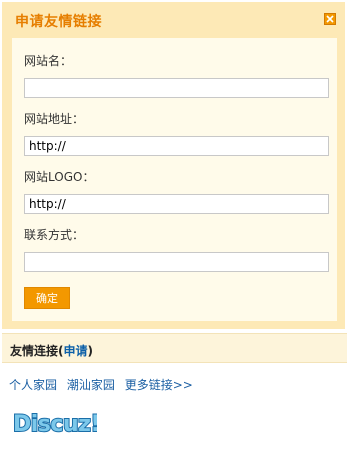 The width and height of the screenshot is (349, 453). I want to click on discuz-logo: Discuz!, so click(54, 422).